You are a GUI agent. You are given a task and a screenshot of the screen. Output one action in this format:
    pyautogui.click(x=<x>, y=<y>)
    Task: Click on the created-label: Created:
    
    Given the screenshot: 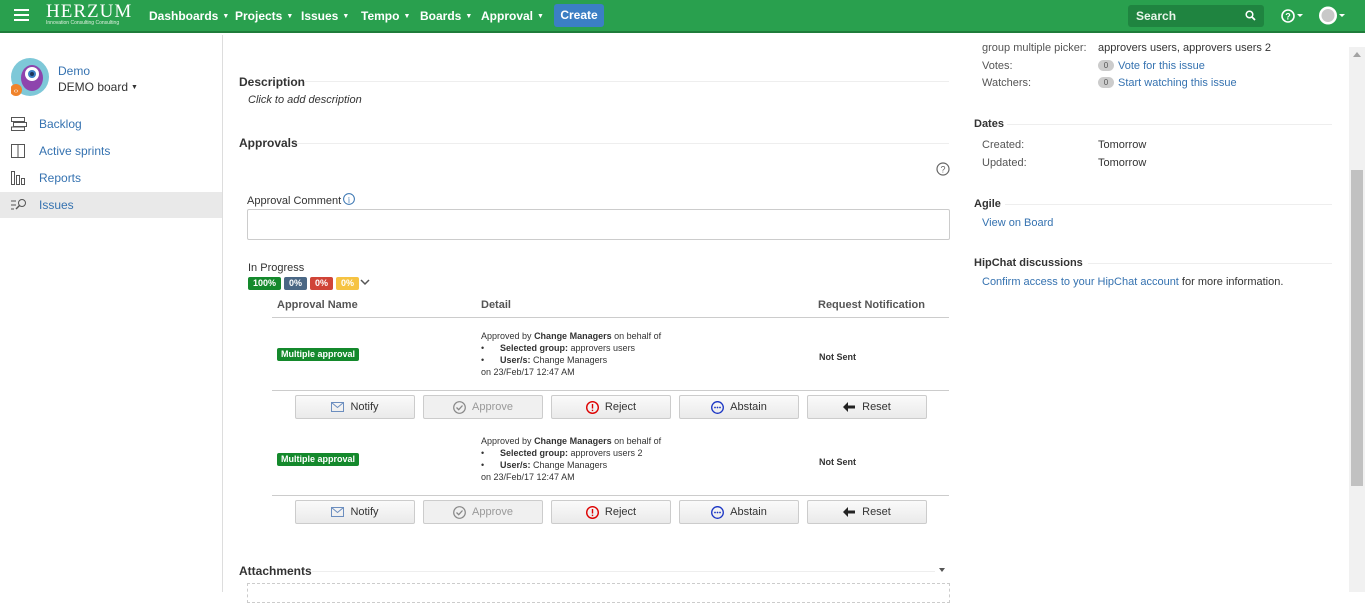 What is the action you would take?
    pyautogui.click(x=1003, y=145)
    